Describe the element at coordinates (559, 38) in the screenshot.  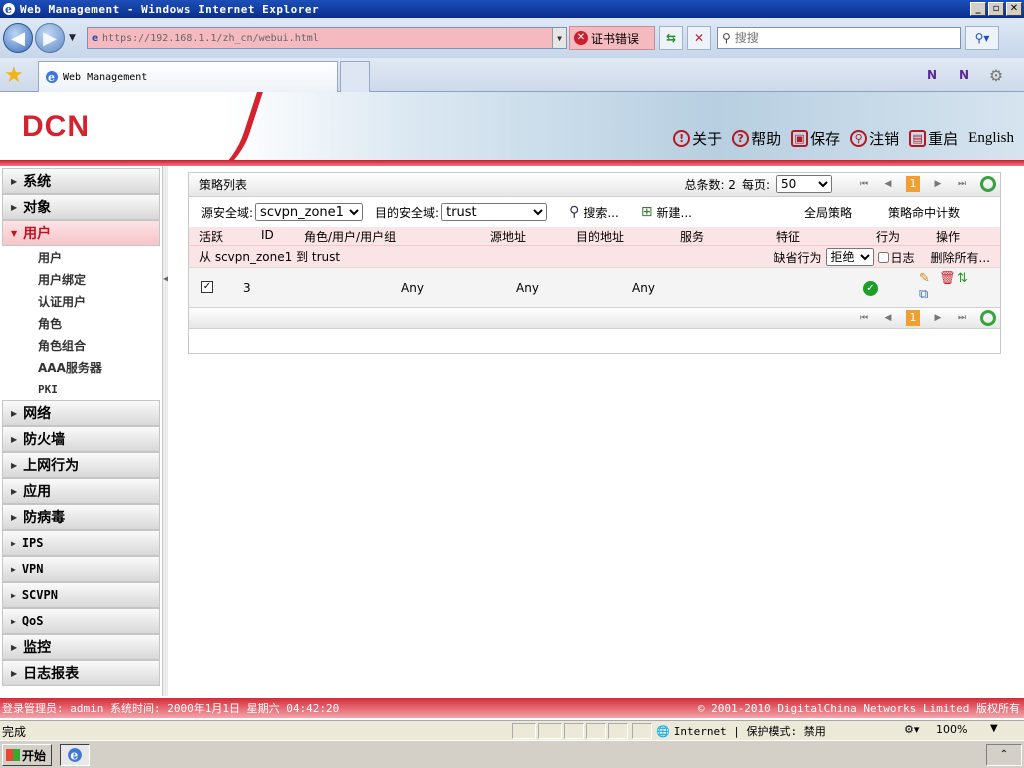
I see `address-dropdown-icon: ▼` at that location.